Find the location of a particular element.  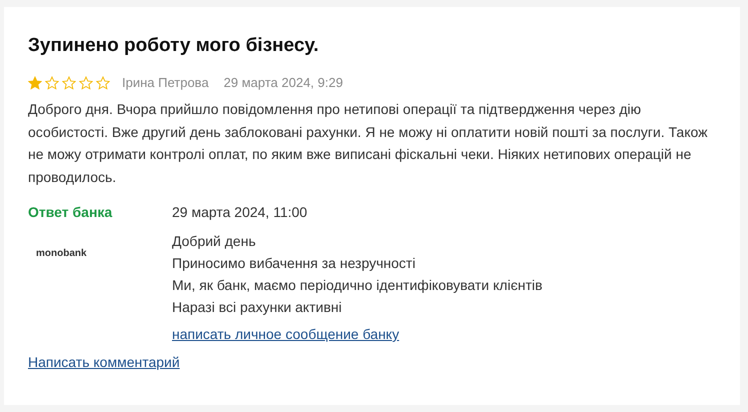

bank-logo: monobank is located at coordinates (61, 253).